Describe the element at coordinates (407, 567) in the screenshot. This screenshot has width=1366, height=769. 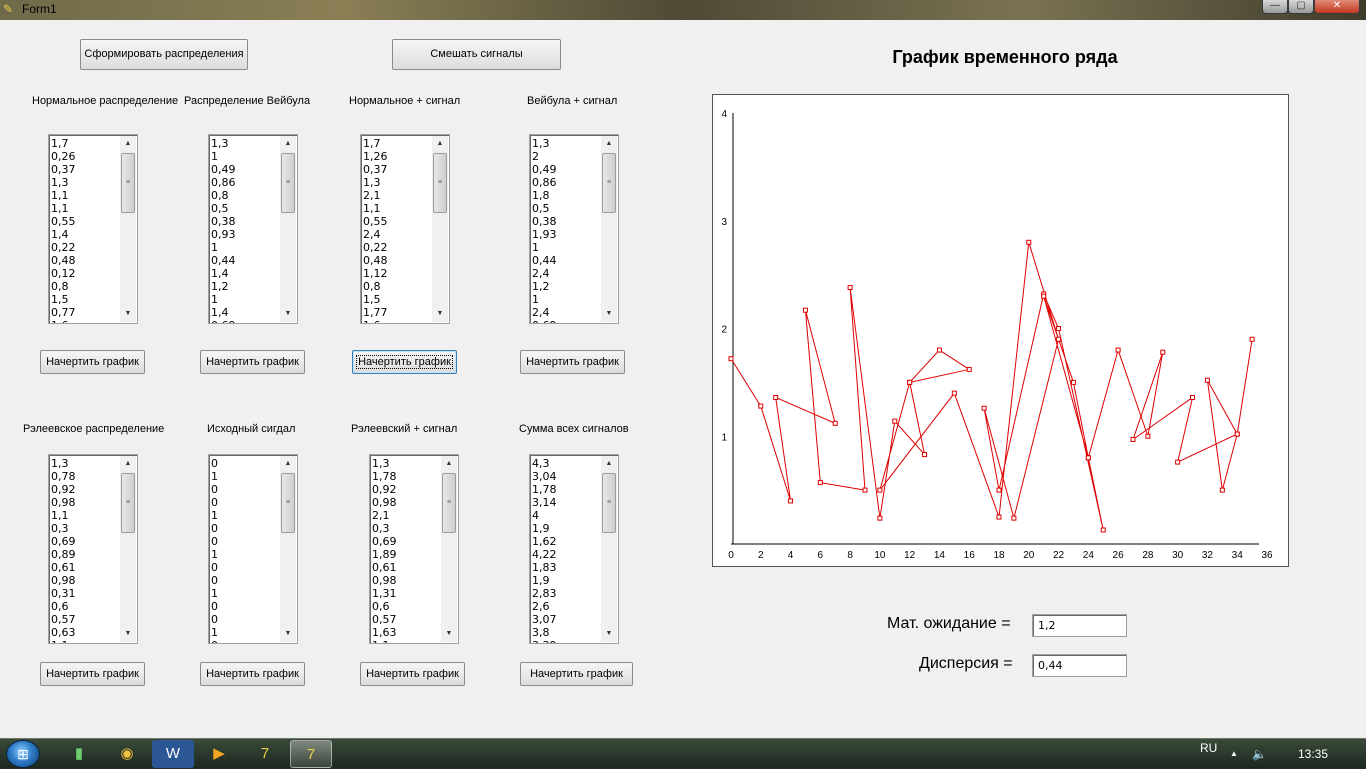
I see `list-item: 0,61` at that location.